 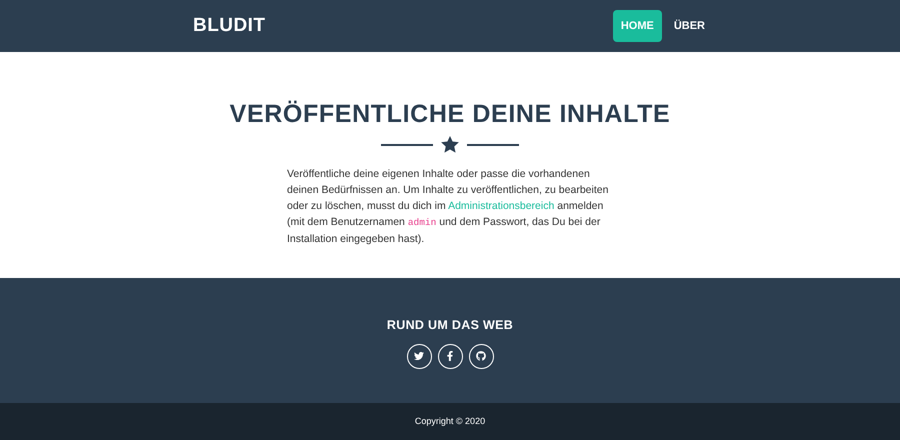 What do you see at coordinates (450, 114) in the screenshot?
I see `page-title: VERÖFFENTLICHE DEINE INHALTE` at bounding box center [450, 114].